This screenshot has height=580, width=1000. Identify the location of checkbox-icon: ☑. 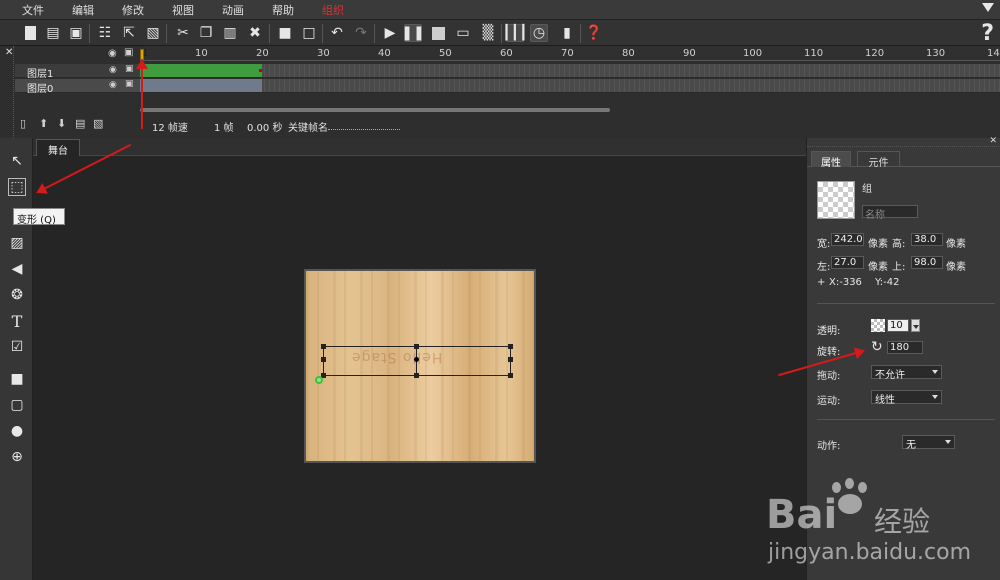
(17, 347).